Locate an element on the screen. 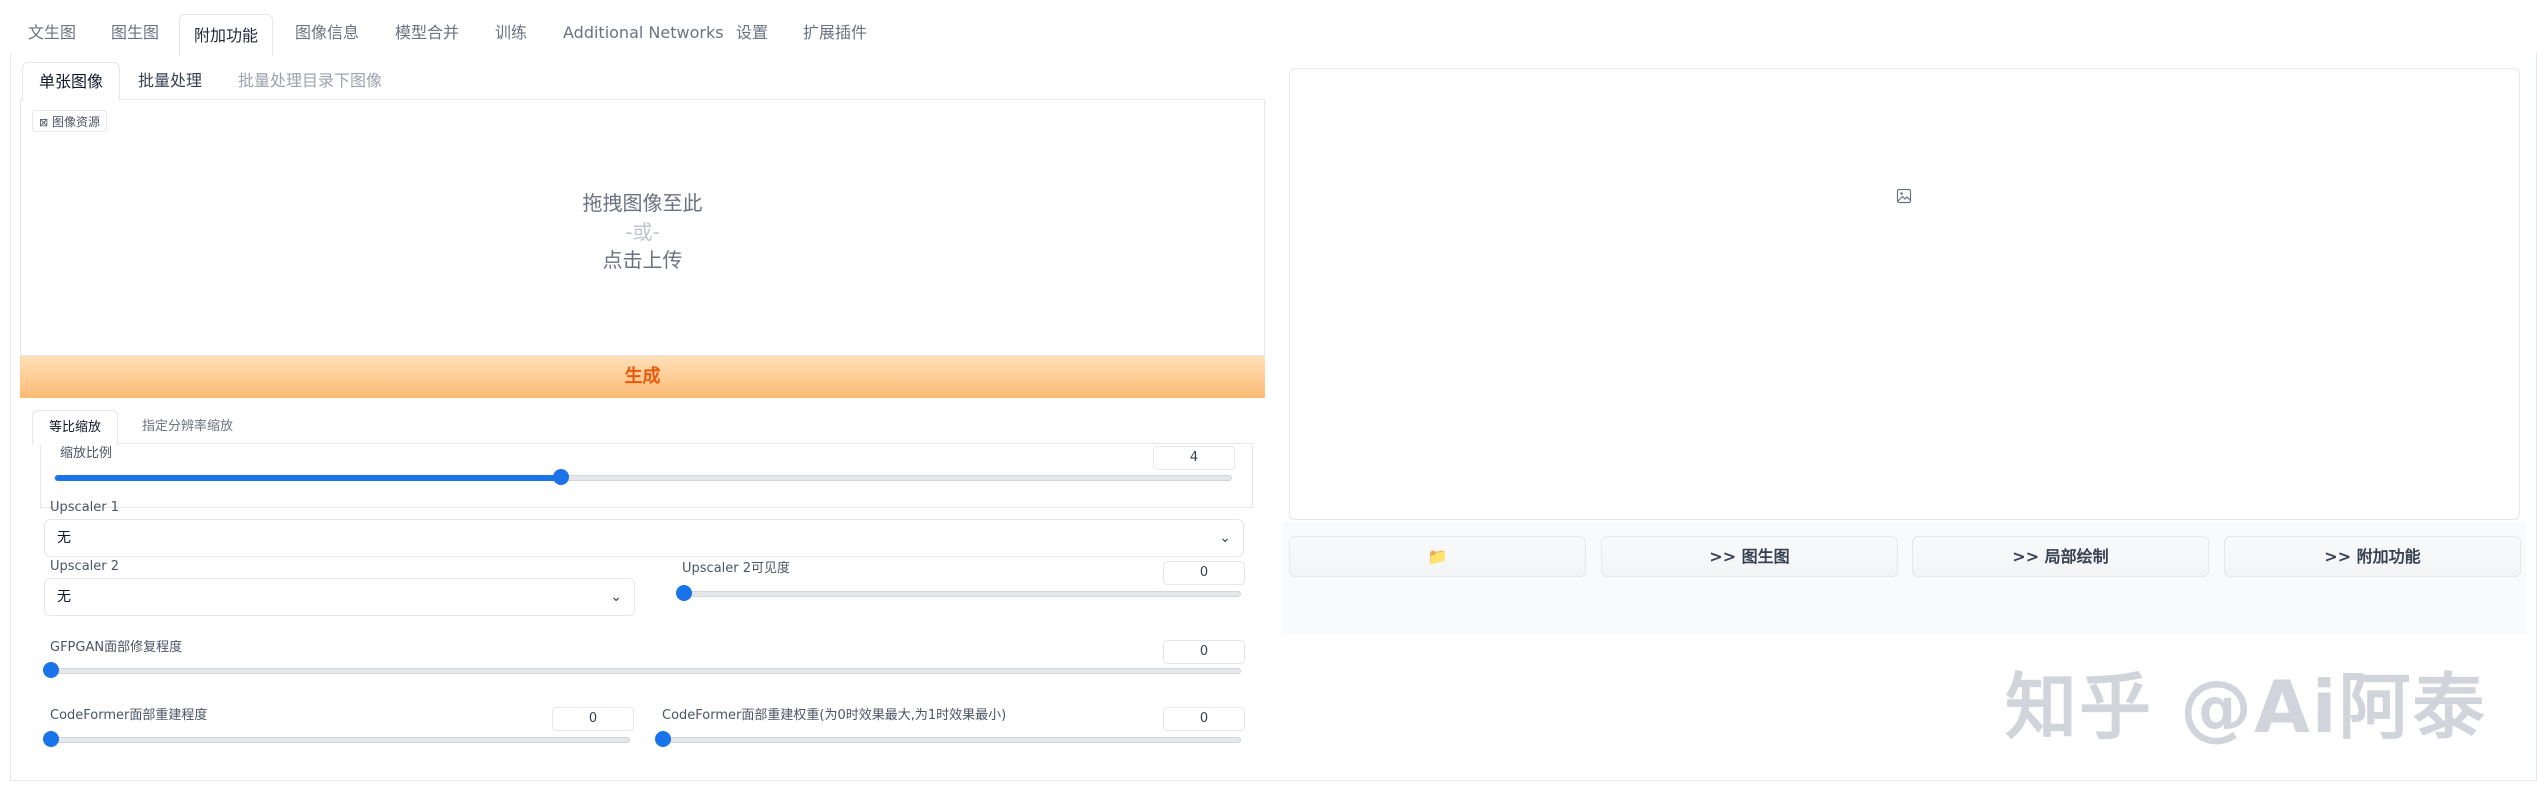 Image resolution: width=2537 pixels, height=801 pixels. generate-button: 生成 is located at coordinates (642, 377).